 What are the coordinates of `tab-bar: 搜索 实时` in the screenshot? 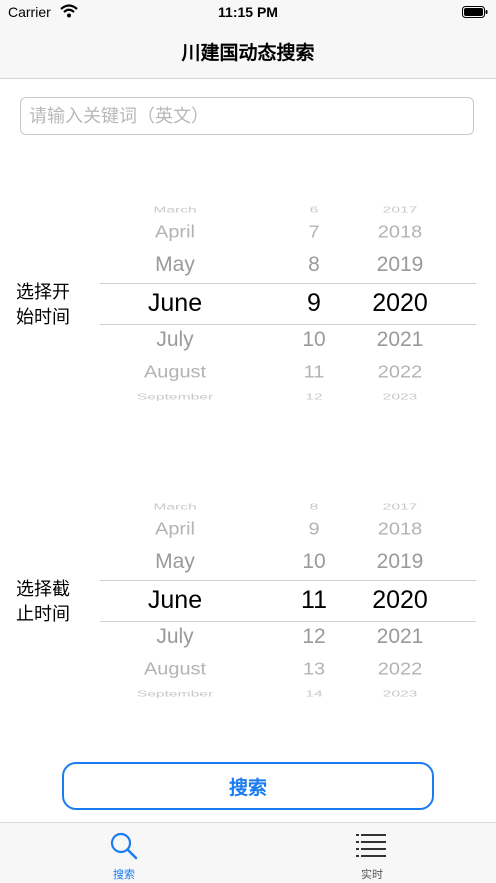 It's located at (248, 852).